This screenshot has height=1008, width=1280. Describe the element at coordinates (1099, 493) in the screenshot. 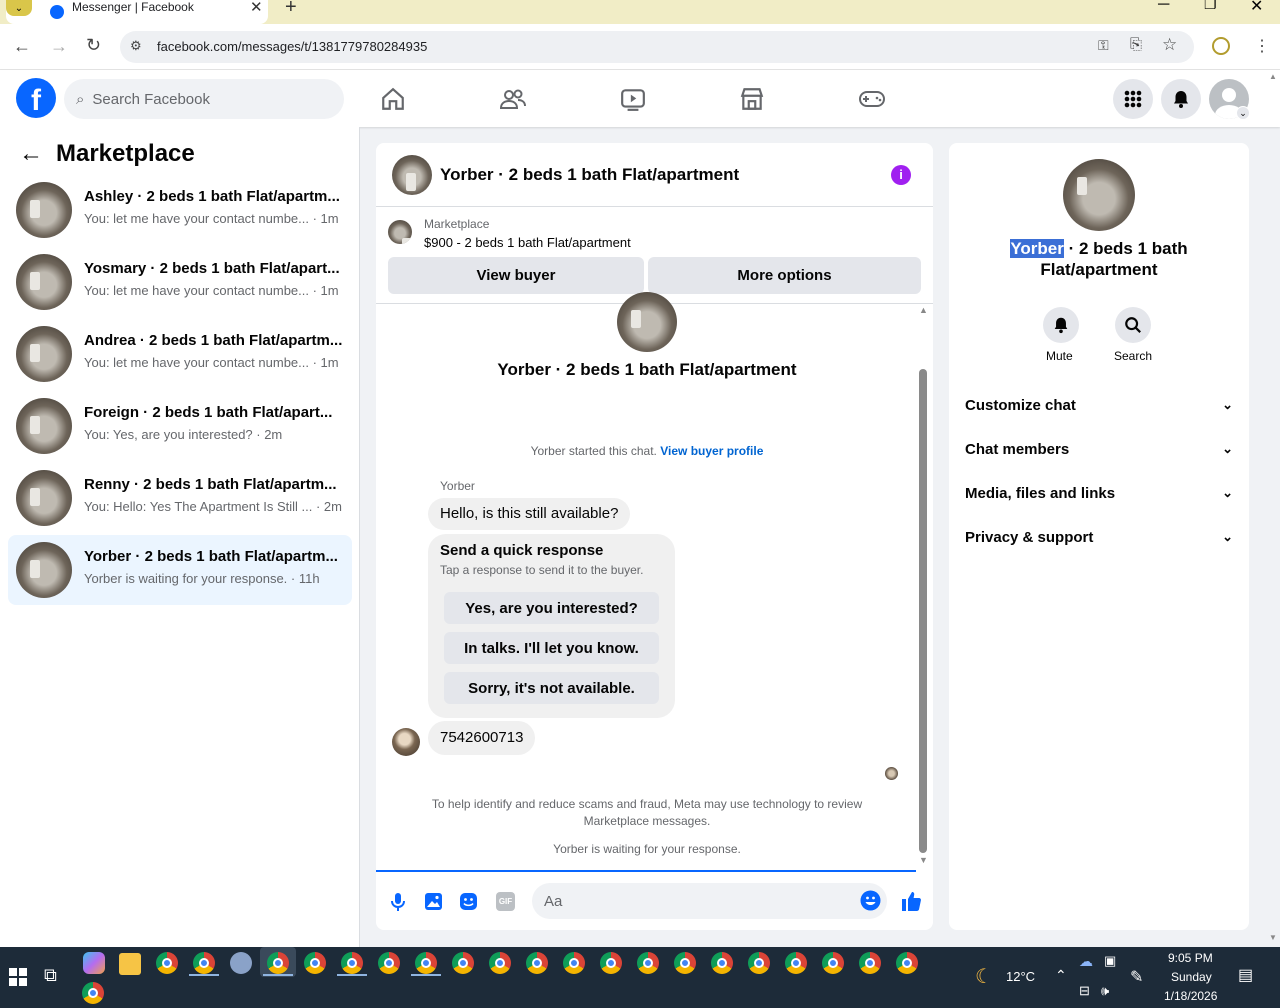

I see `media-files-links-section: Media, files and links ⌄` at that location.